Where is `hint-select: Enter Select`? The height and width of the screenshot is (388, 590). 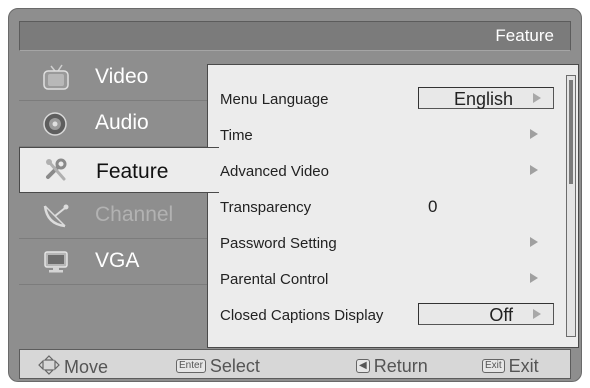
hint-select: Enter Select is located at coordinates (218, 366).